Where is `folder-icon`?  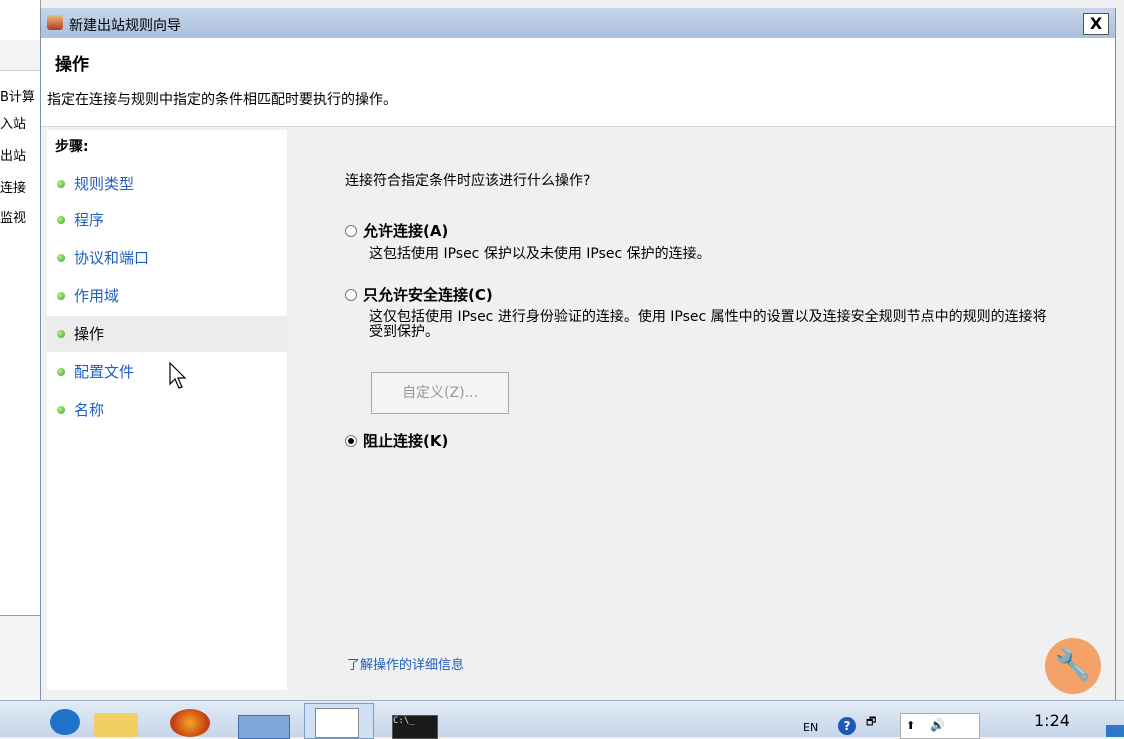 folder-icon is located at coordinates (118, 720).